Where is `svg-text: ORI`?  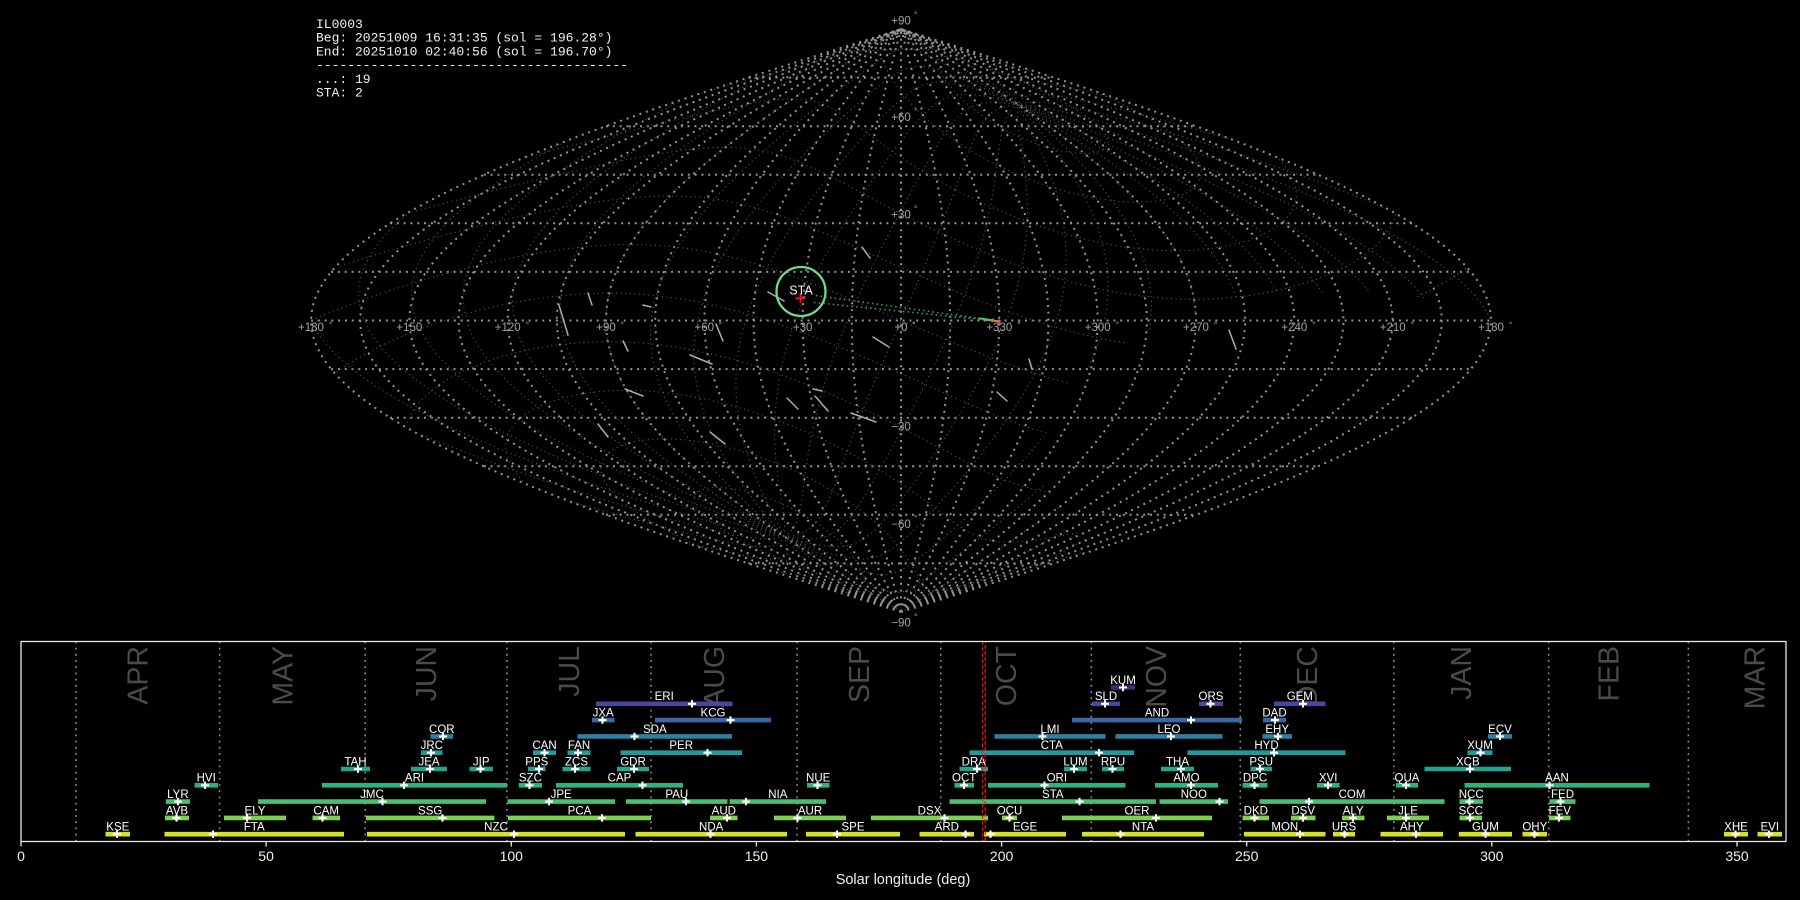
svg-text: ORI is located at coordinates (1057, 779).